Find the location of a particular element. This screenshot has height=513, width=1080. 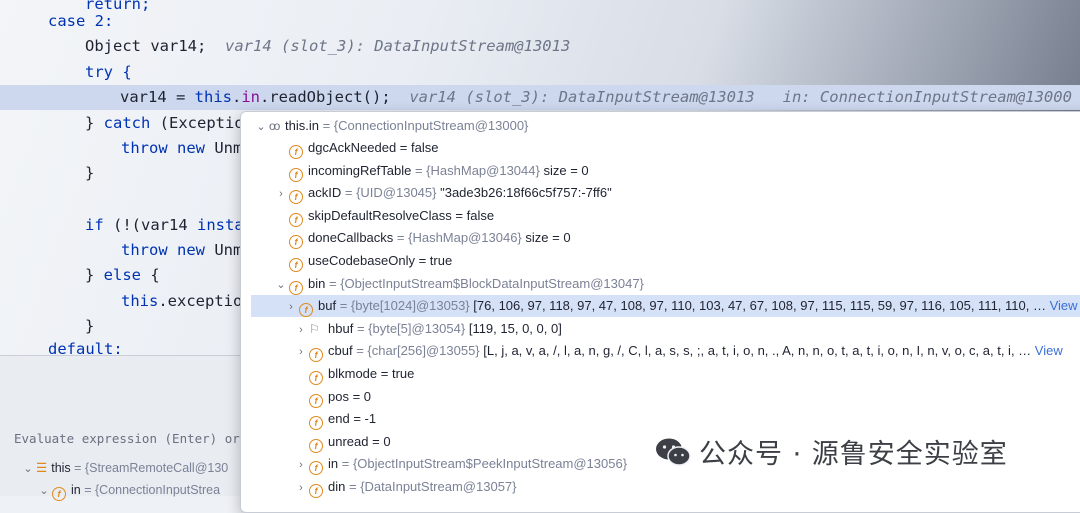

field-name: blkmode is located at coordinates (353, 373).